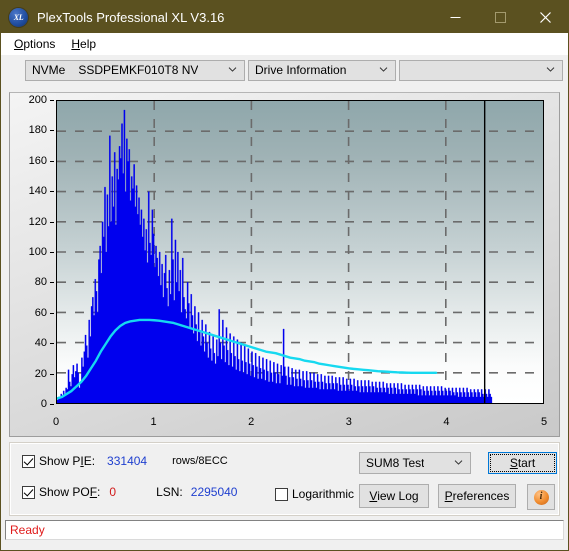 This screenshot has height=551, width=569. Describe the element at coordinates (544, 422) in the screenshot. I see `x-axis-tick-label: 5` at that location.